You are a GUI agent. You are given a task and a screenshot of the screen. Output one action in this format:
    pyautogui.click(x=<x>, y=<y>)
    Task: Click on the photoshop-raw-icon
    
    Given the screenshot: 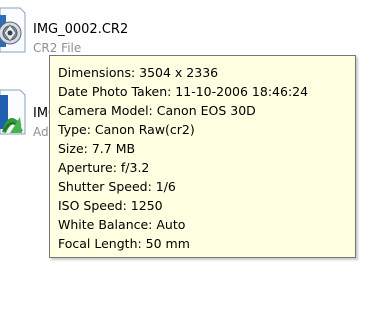 What is the action you would take?
    pyautogui.click(x=13, y=112)
    